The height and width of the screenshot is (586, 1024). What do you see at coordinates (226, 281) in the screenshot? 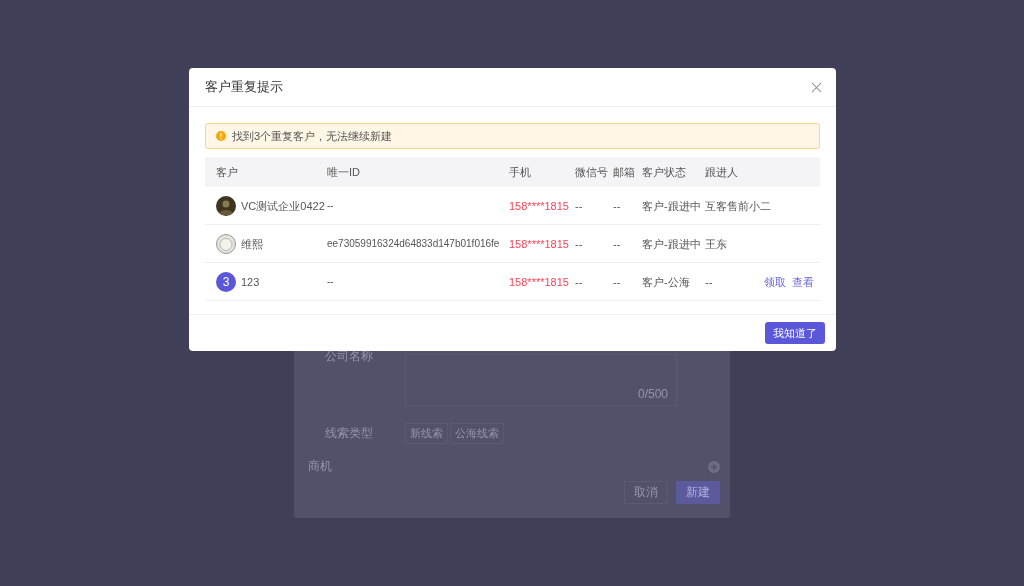
I see `avatar-badge: 3` at bounding box center [226, 281].